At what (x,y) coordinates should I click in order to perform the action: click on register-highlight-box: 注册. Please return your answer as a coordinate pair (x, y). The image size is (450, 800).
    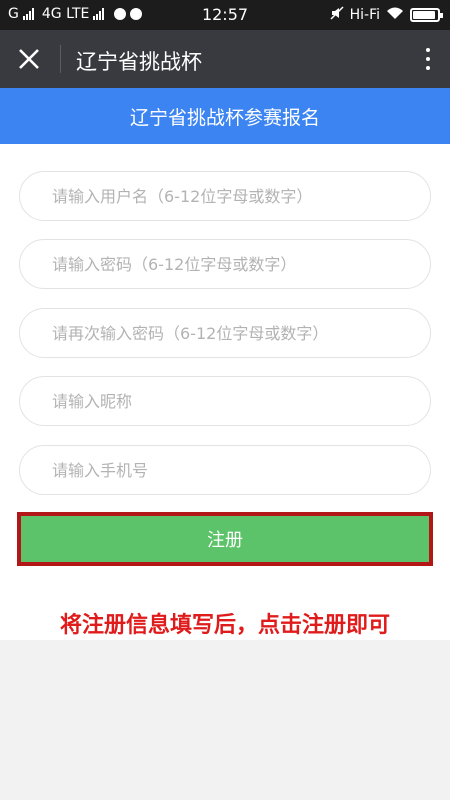
    Looking at the image, I should click on (225, 539).